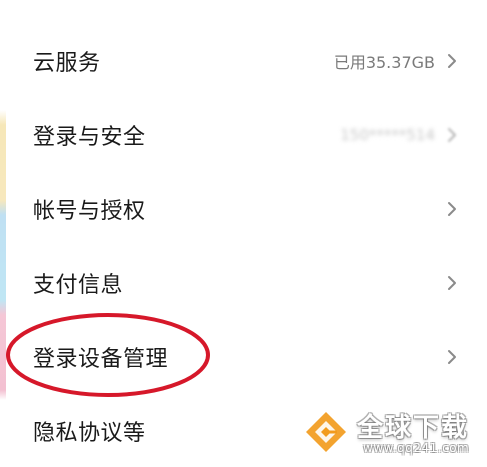 The height and width of the screenshot is (467, 487). What do you see at coordinates (101, 359) in the screenshot?
I see `settings-item-label: 登录设备管理` at bounding box center [101, 359].